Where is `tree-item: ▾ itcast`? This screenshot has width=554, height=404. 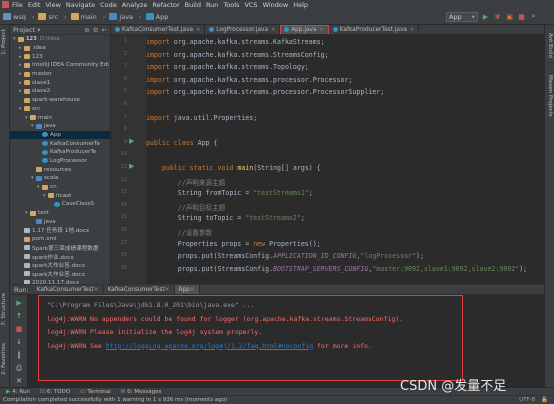
tree-item: ▾ itcast is located at coordinates (60, 195).